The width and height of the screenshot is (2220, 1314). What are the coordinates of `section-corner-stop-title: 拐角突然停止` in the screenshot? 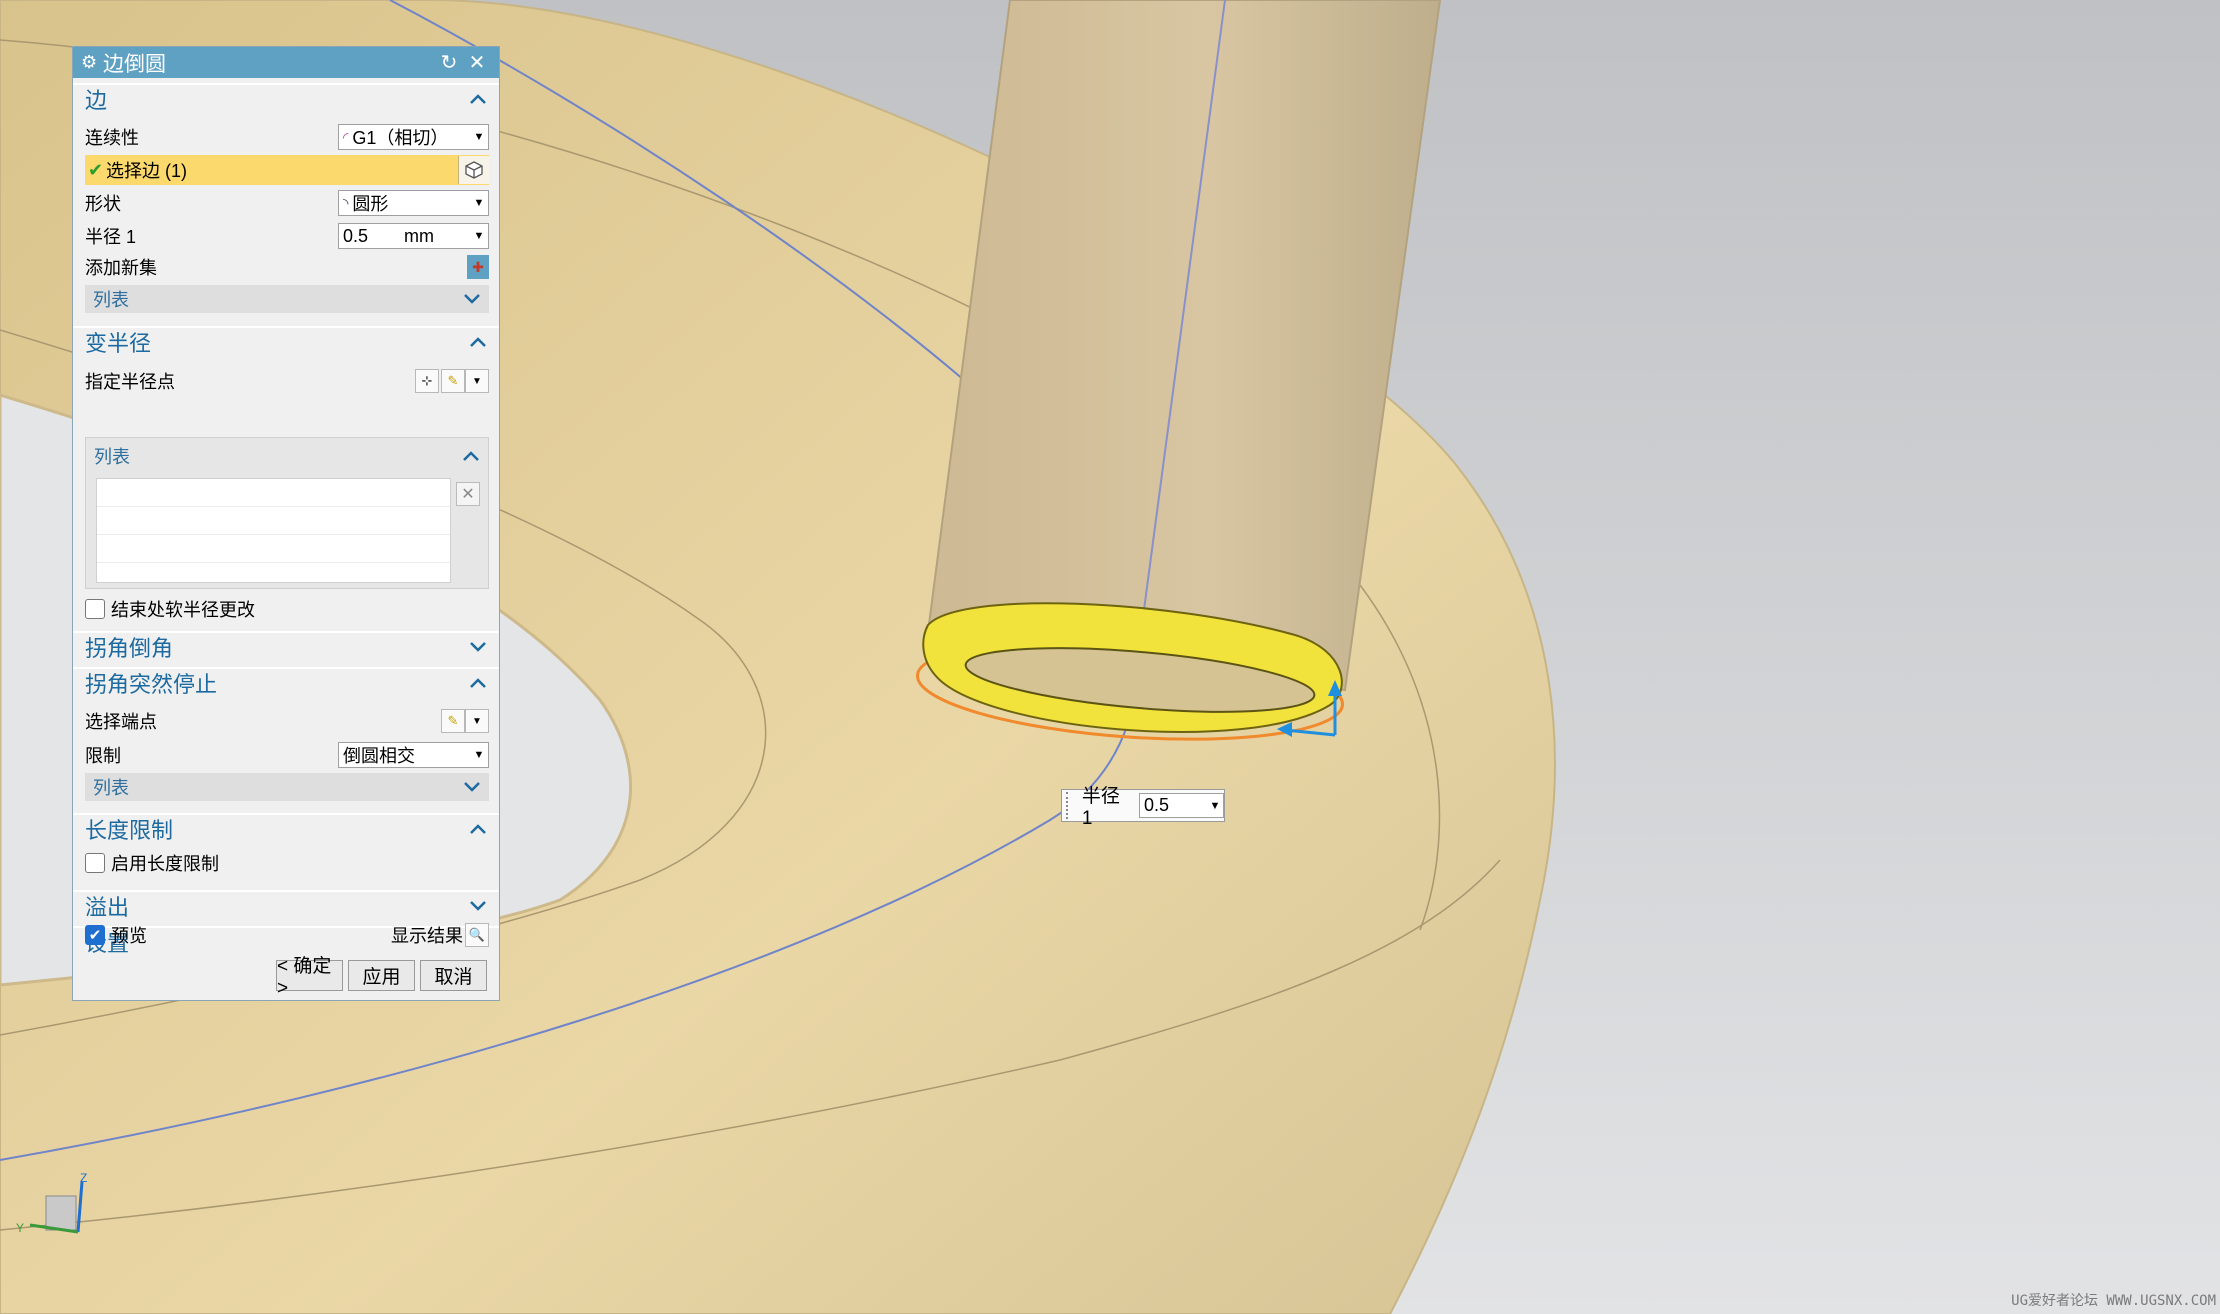 It's located at (151, 684).